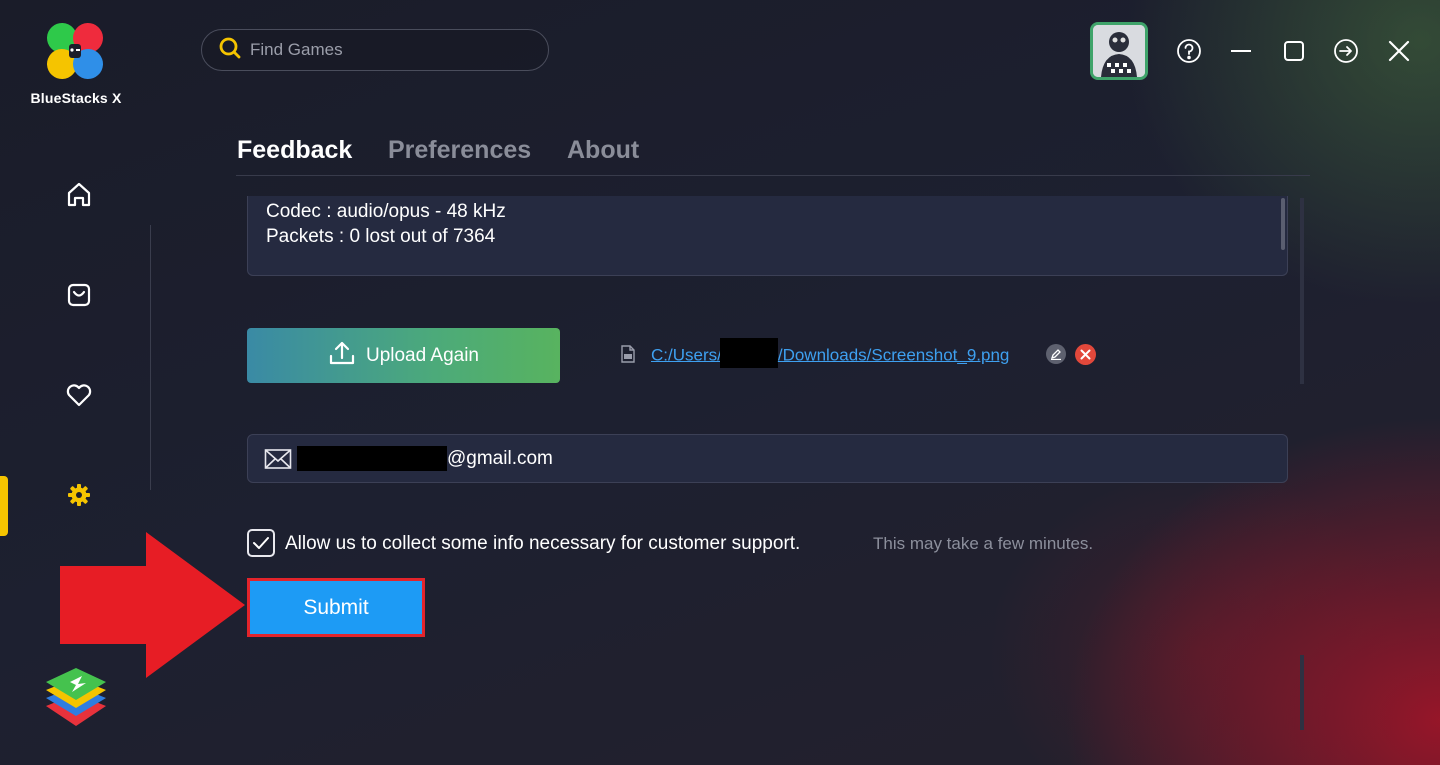 The height and width of the screenshot is (765, 1440). What do you see at coordinates (830, 353) in the screenshot?
I see `attachment-file-link: C:/Users//Downloads/Screenshot_9.png` at bounding box center [830, 353].